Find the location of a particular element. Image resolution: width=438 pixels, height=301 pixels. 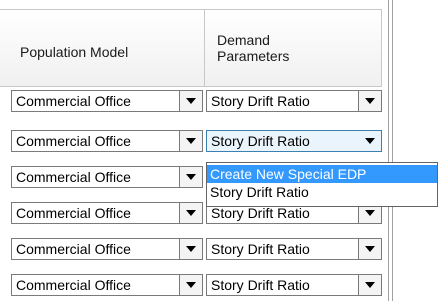

header-demand-label: Demand Parameters is located at coordinates (253, 48).